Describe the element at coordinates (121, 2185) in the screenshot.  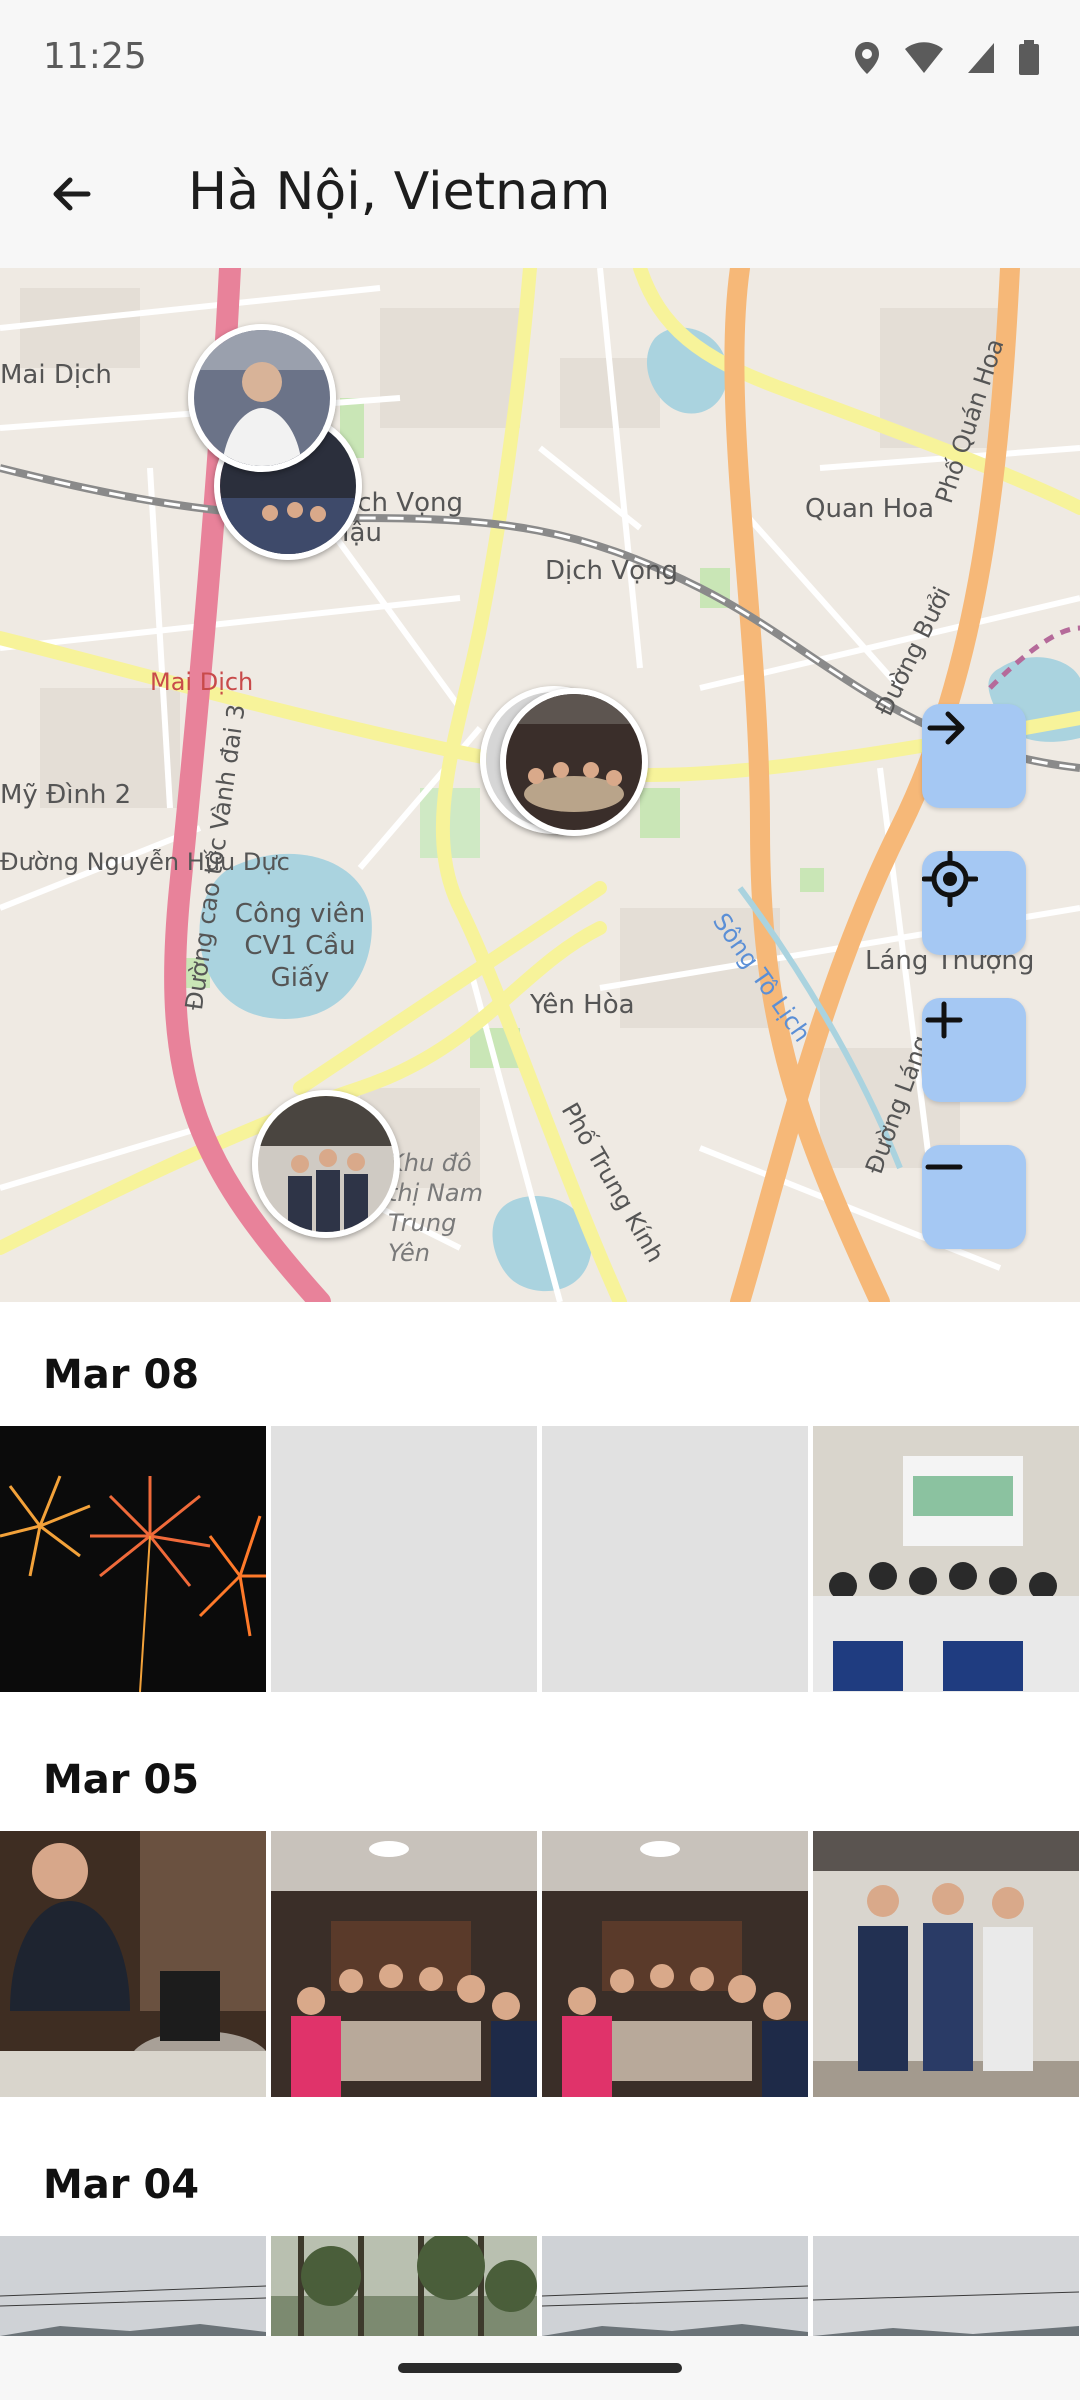
I see `section-date-header: Mar 04` at that location.